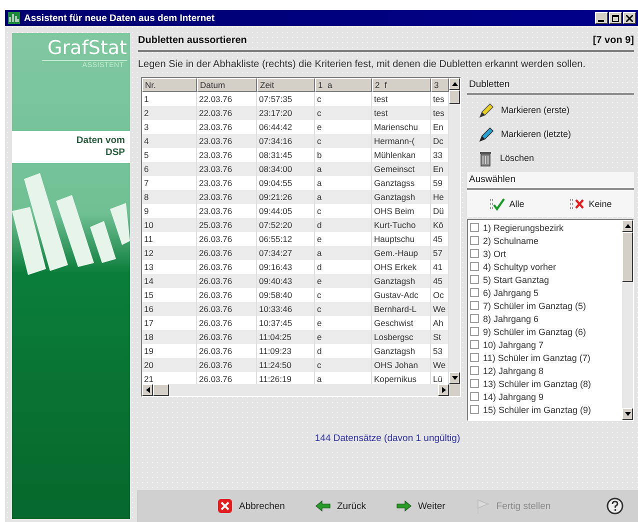  What do you see at coordinates (440, 225) in the screenshot?
I see `table-cell: Kö` at bounding box center [440, 225].